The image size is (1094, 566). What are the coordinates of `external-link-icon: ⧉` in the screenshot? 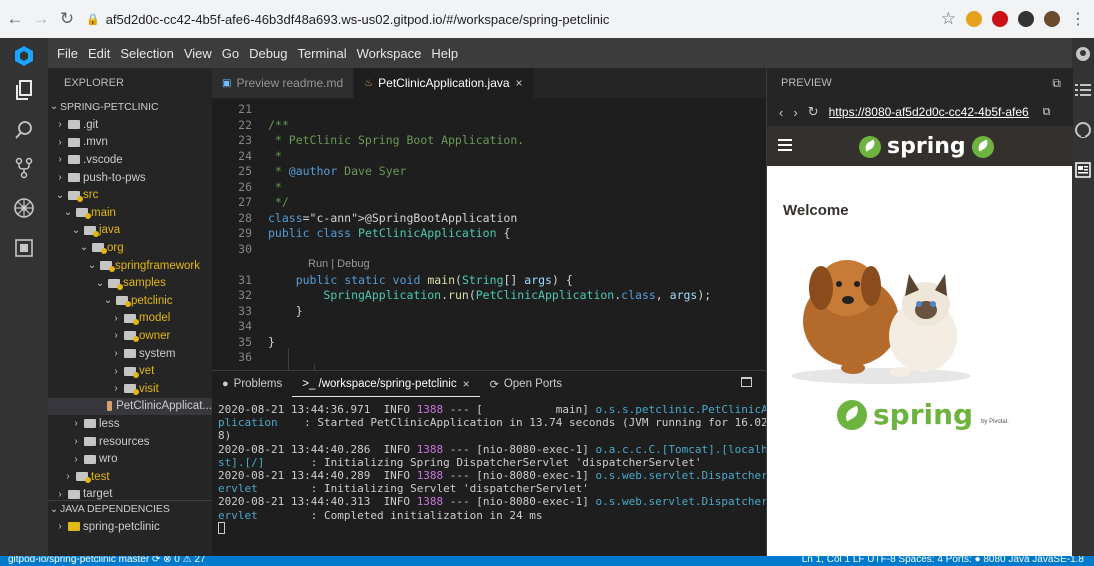 It's located at (1047, 112).